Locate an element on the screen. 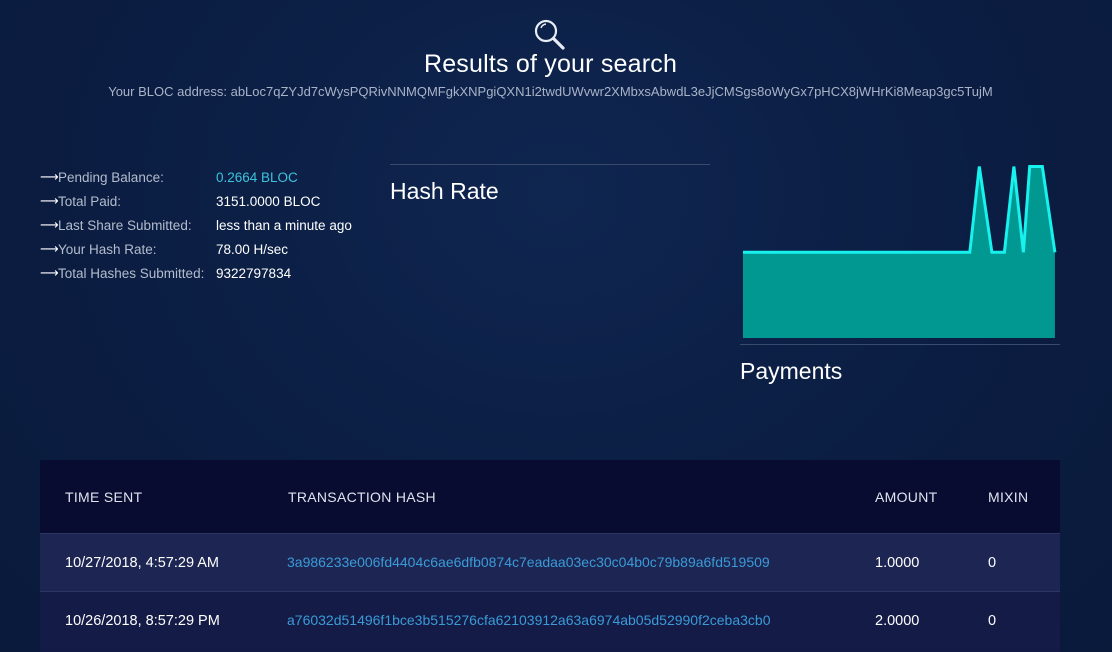 The height and width of the screenshot is (652, 1112). stat-value: 78.00 H/sec is located at coordinates (252, 249).